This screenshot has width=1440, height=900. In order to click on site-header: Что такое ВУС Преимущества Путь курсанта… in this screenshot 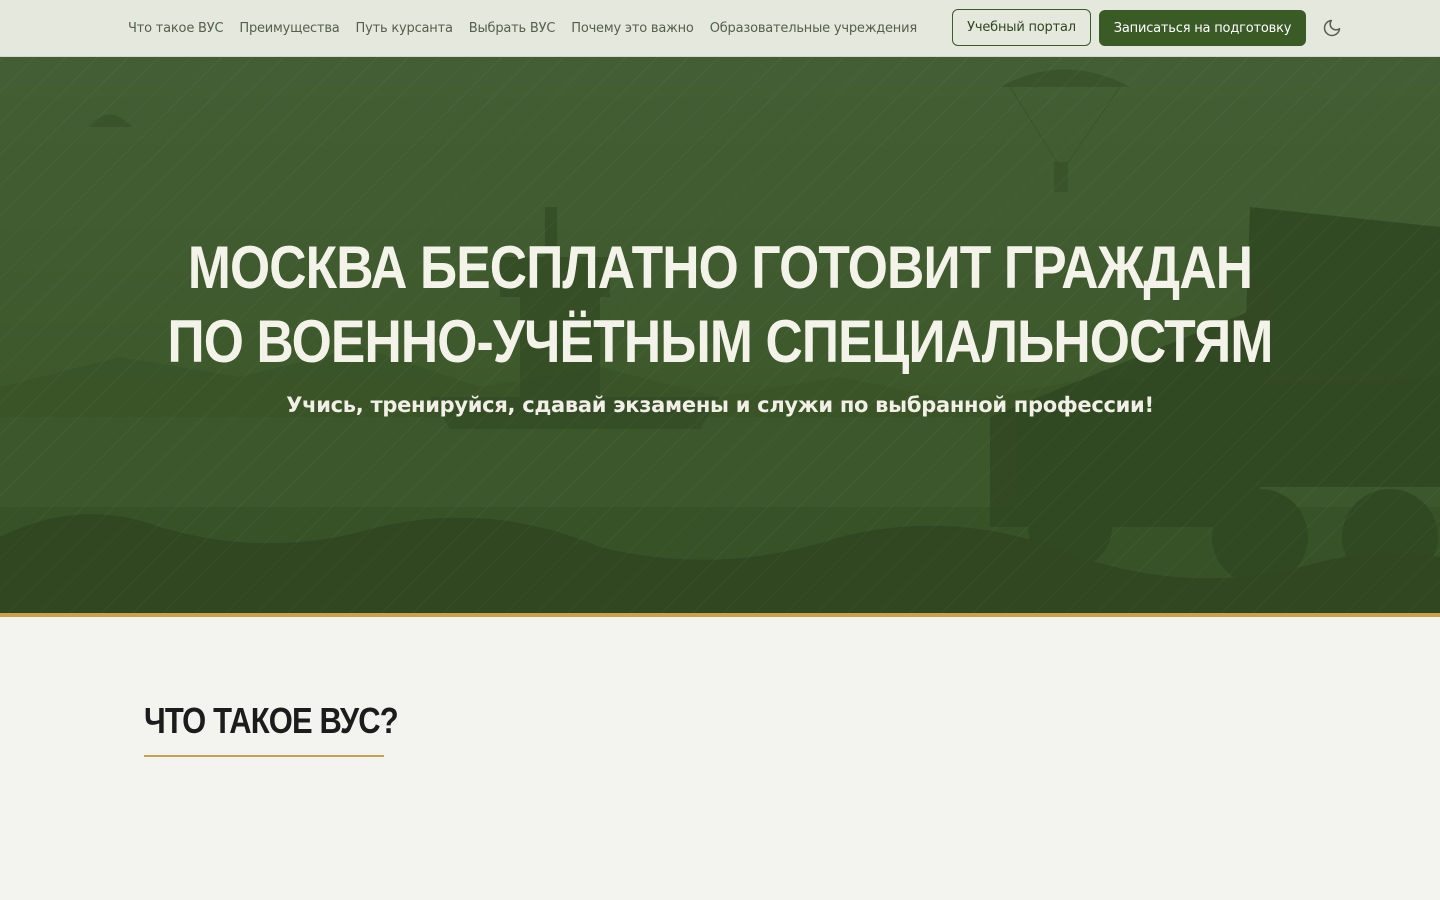, I will do `click(720, 28)`.